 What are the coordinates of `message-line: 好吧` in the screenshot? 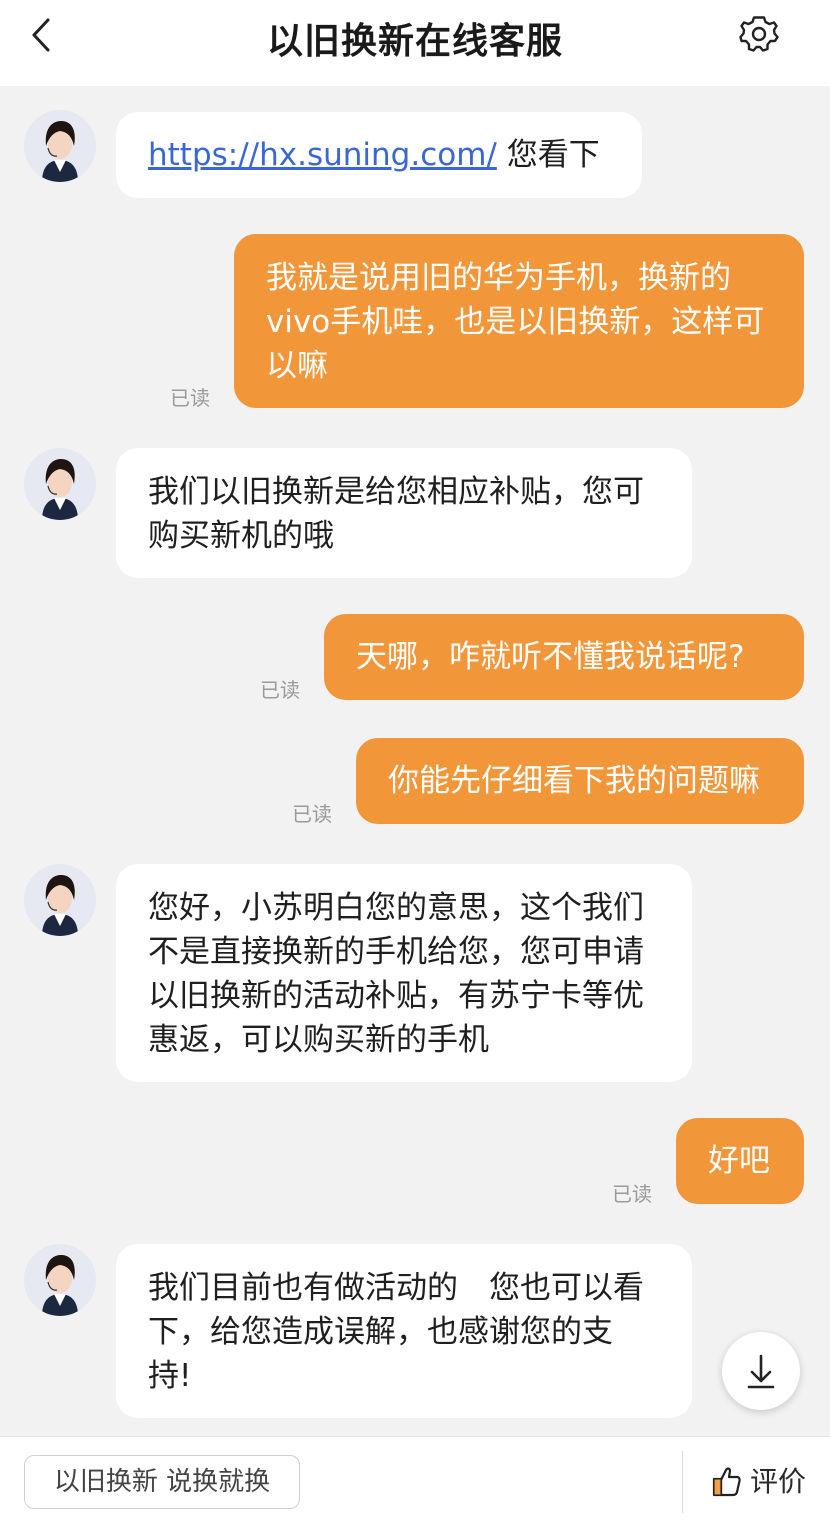 It's located at (739, 1161).